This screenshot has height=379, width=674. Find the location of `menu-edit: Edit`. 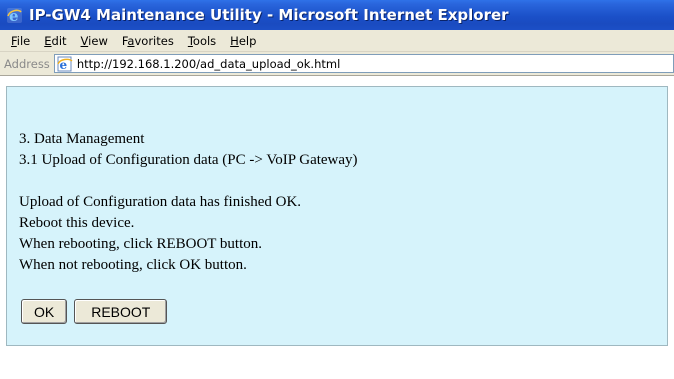

menu-edit: Edit is located at coordinates (55, 41).